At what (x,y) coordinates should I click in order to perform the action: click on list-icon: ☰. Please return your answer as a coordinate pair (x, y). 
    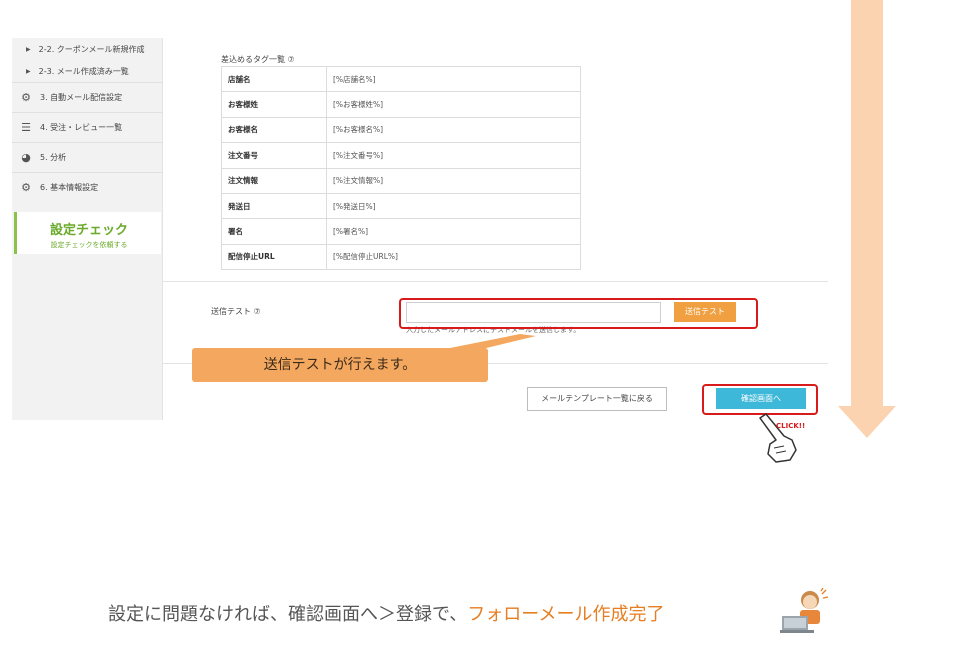
    Looking at the image, I should click on (26, 127).